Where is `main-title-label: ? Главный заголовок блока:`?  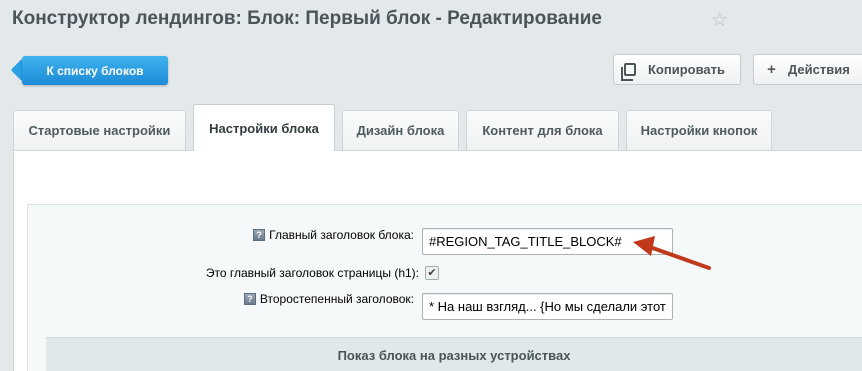
main-title-label: ? Главный заголовок блока: is located at coordinates (333, 235).